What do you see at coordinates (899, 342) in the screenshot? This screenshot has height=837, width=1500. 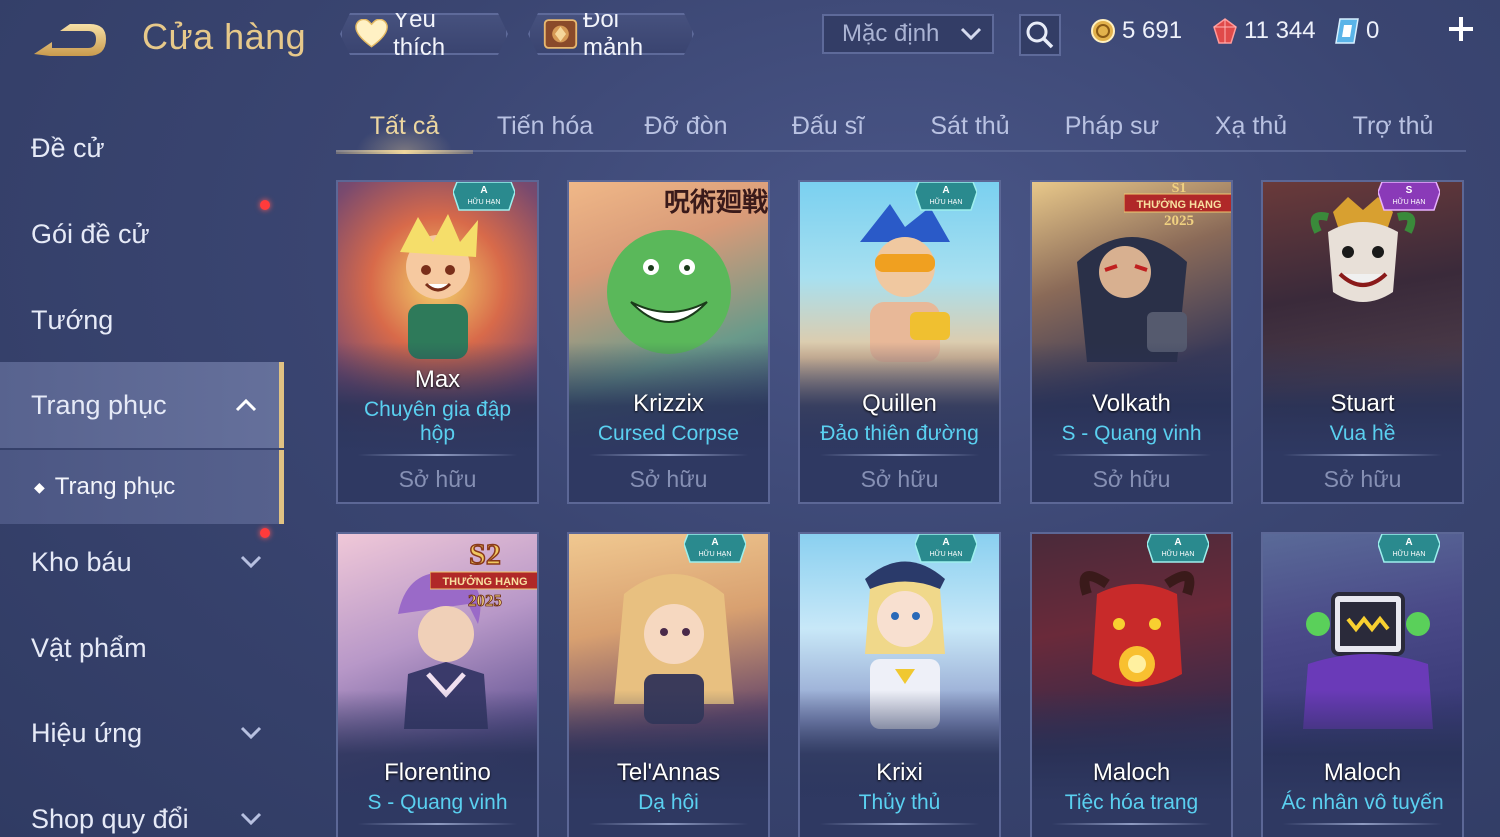 I see `skin-card-quillen: A HỮU HẠN Quillen Đảo thiên đường Sở hữu` at bounding box center [899, 342].